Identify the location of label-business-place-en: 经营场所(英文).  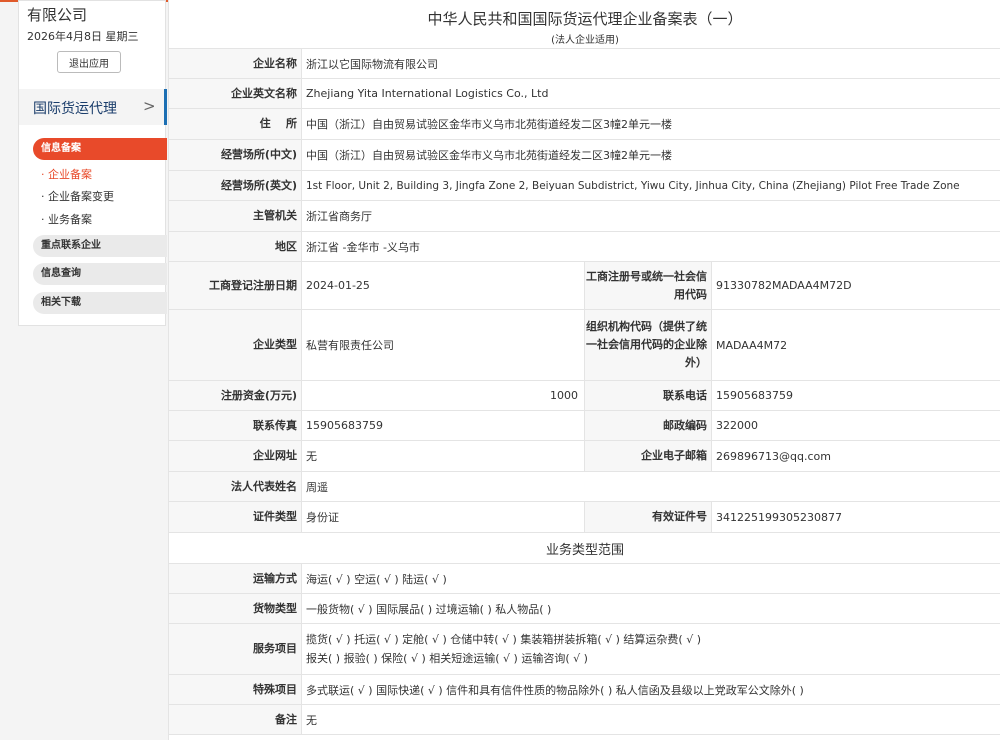
(235, 185).